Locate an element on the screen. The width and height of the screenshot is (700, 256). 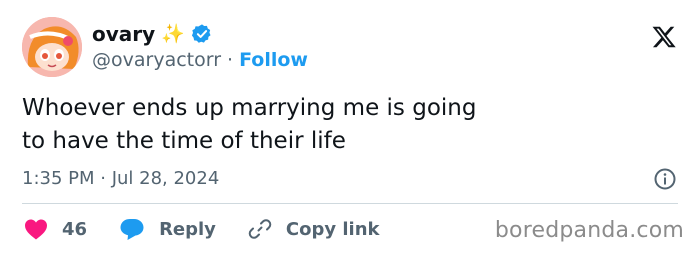
reply-label: Reply is located at coordinates (187, 229).